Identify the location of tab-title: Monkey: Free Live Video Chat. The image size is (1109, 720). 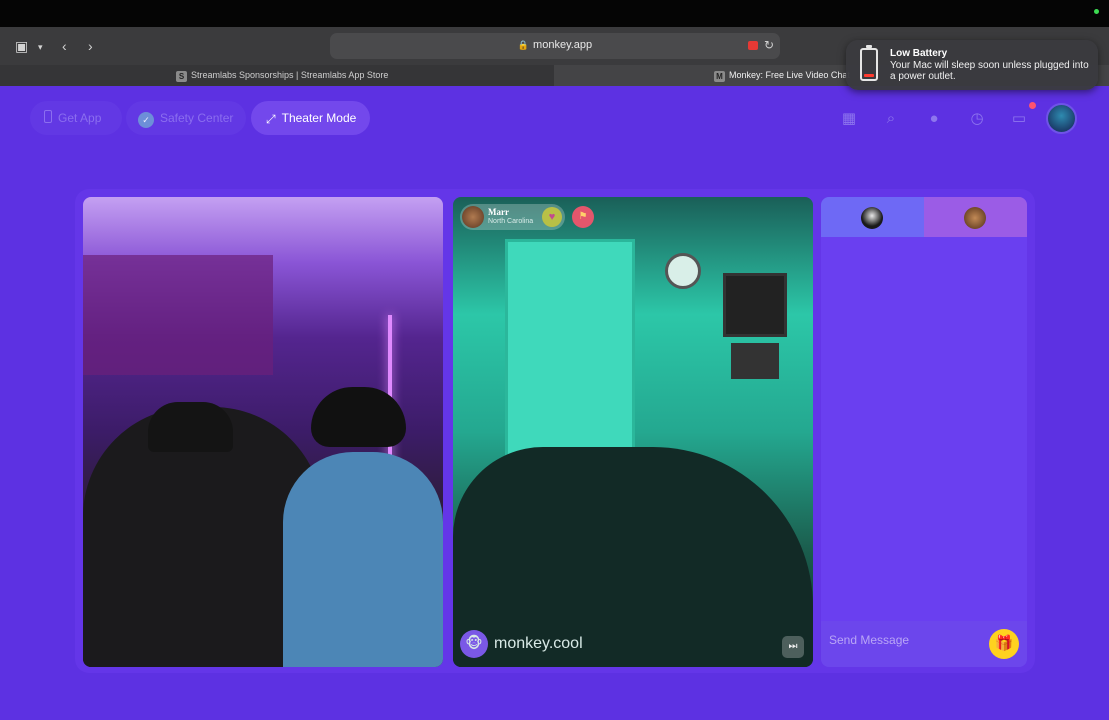
(789, 75).